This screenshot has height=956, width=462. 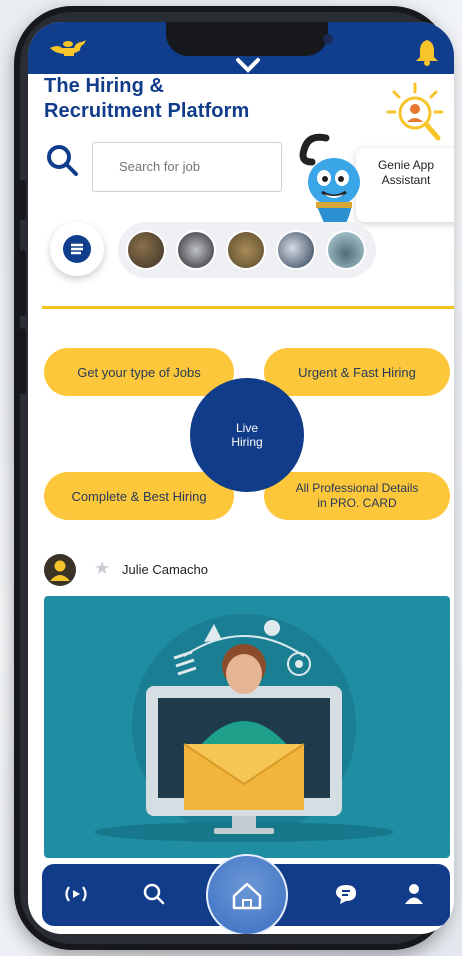 What do you see at coordinates (104, 86) in the screenshot?
I see `title-line-1: The Hiring &` at bounding box center [104, 86].